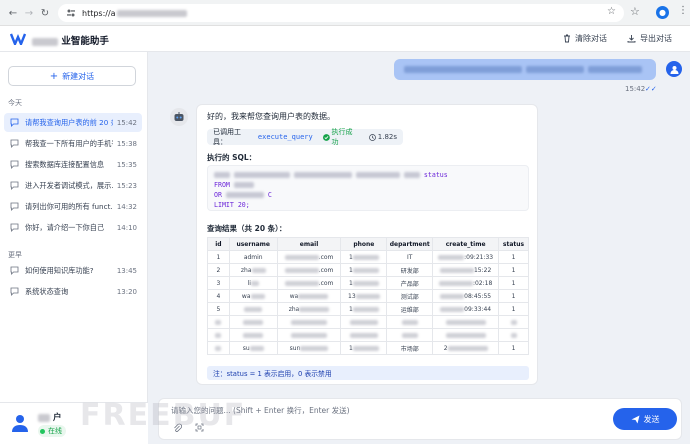 This screenshot has height=444, width=690. What do you see at coordinates (649, 38) in the screenshot?
I see `export-chat-button: 导出对话` at bounding box center [649, 38].